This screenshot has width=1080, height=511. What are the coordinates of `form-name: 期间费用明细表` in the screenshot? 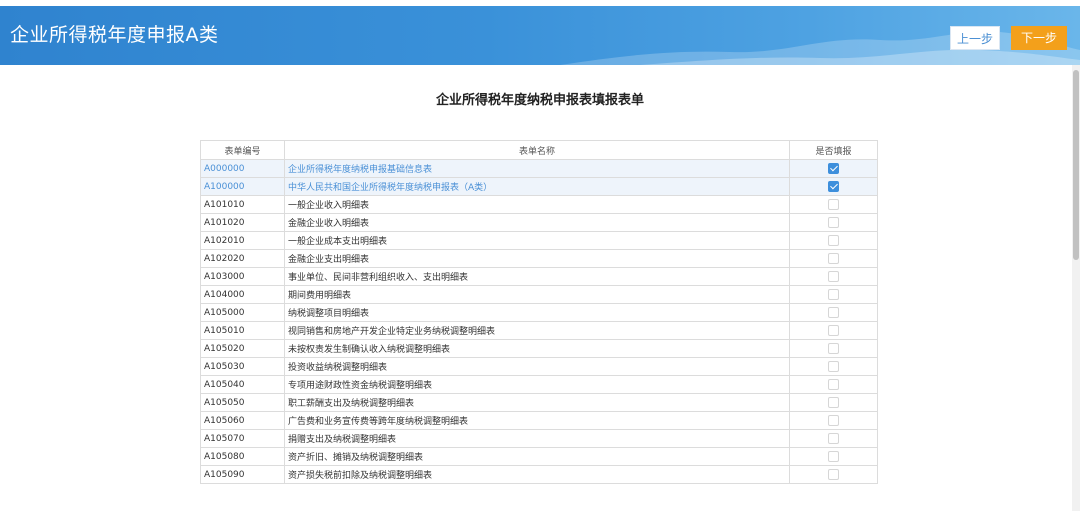 It's located at (537, 294).